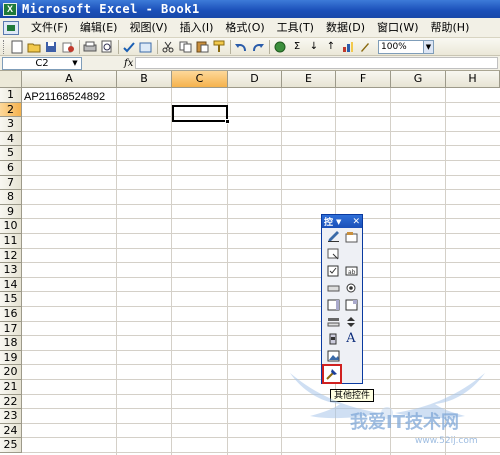 This screenshot has height=455, width=500. What do you see at coordinates (333, 322) in the screenshot?
I see `toggle-button-icon` at bounding box center [333, 322].